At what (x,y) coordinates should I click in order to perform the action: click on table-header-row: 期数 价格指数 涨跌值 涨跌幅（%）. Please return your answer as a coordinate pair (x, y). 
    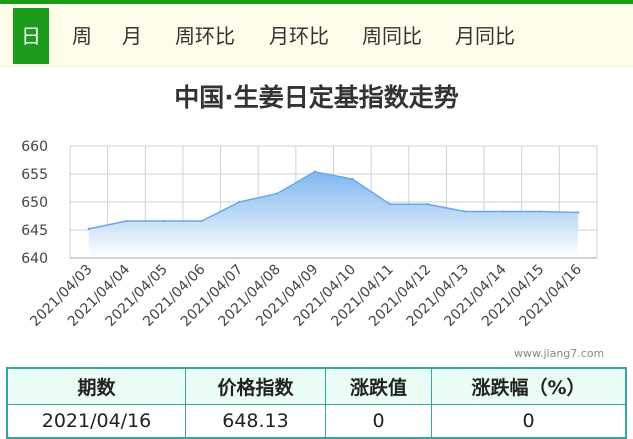
    Looking at the image, I should click on (316, 386).